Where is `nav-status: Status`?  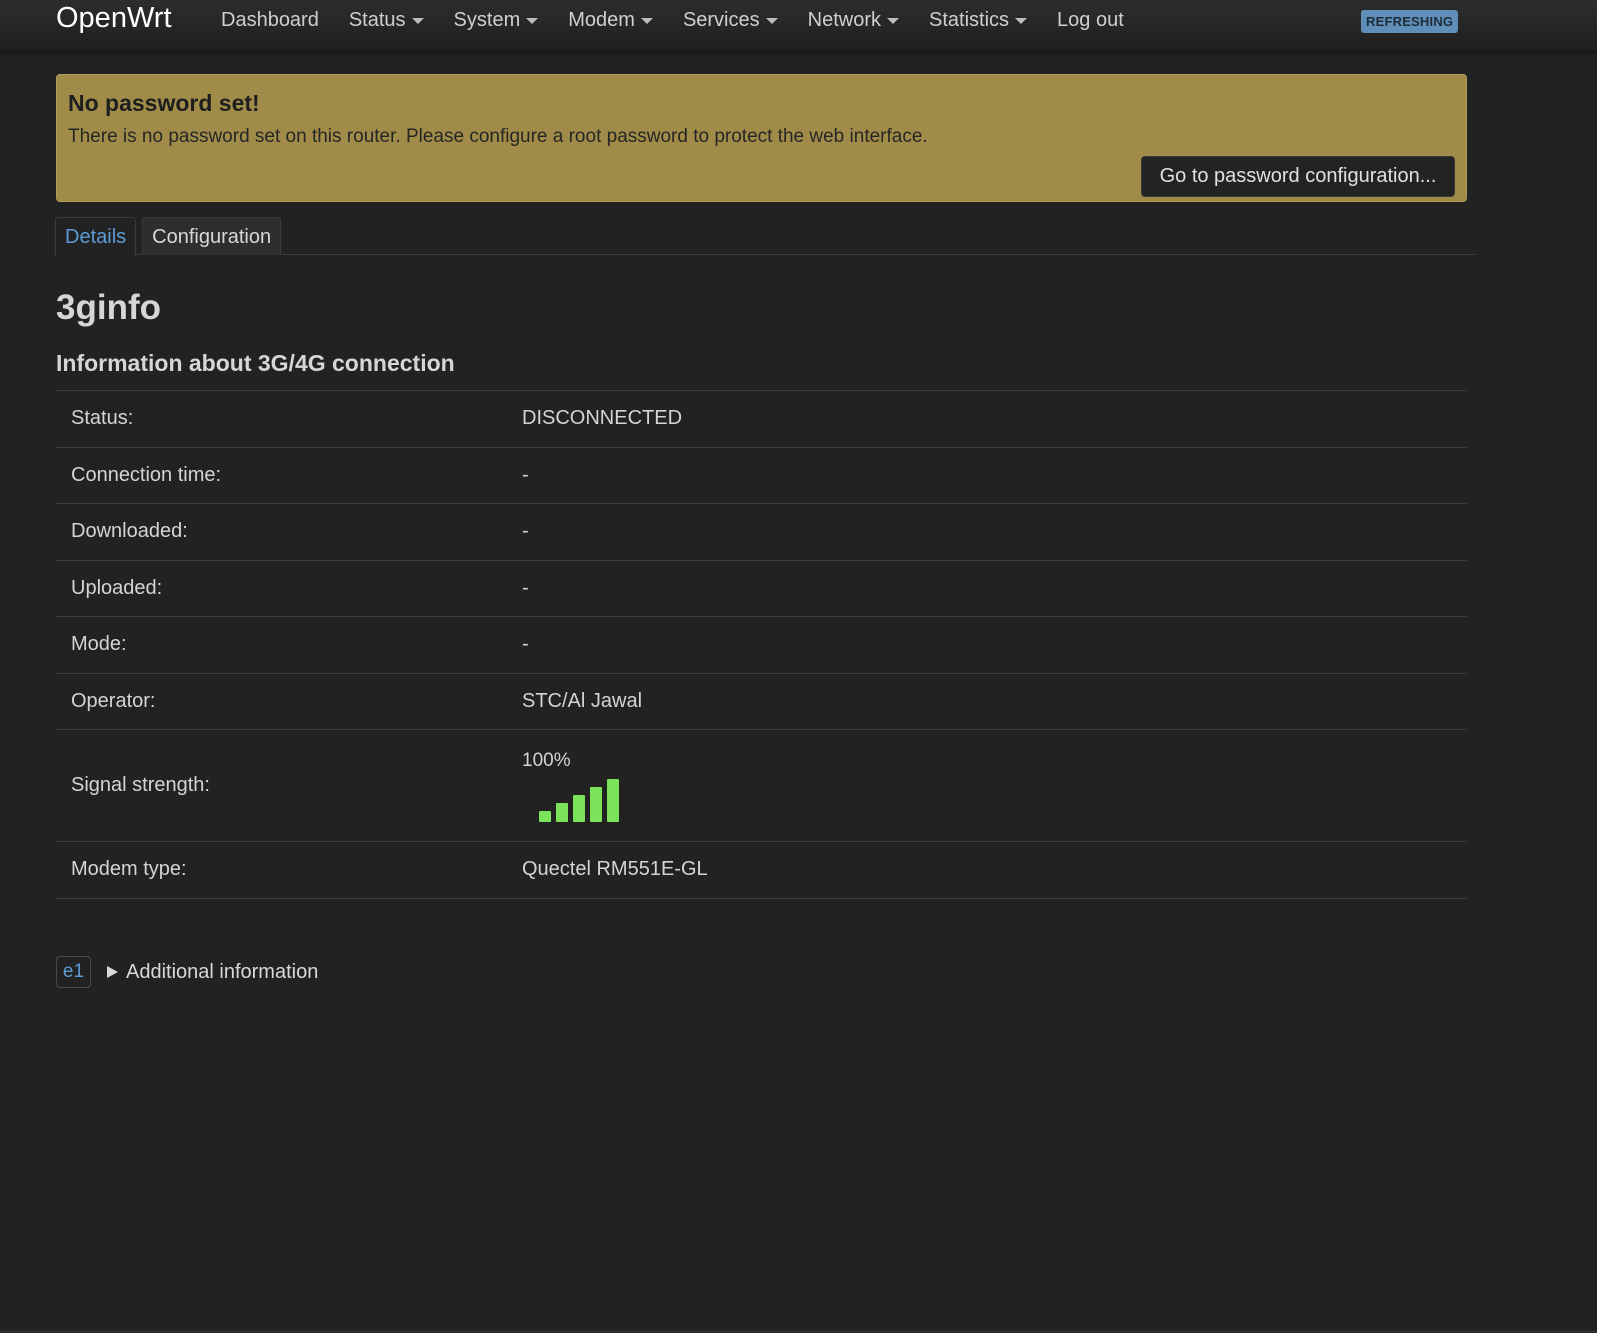
nav-status: Status is located at coordinates (386, 20).